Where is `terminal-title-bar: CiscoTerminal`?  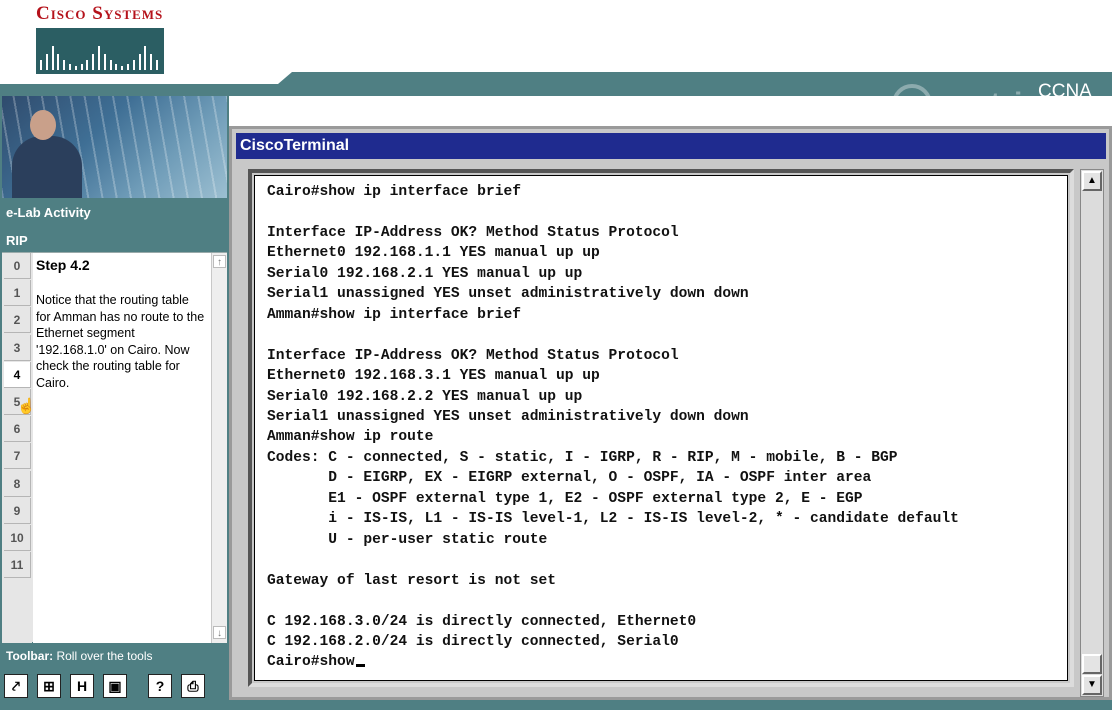 terminal-title-bar: CiscoTerminal is located at coordinates (671, 146).